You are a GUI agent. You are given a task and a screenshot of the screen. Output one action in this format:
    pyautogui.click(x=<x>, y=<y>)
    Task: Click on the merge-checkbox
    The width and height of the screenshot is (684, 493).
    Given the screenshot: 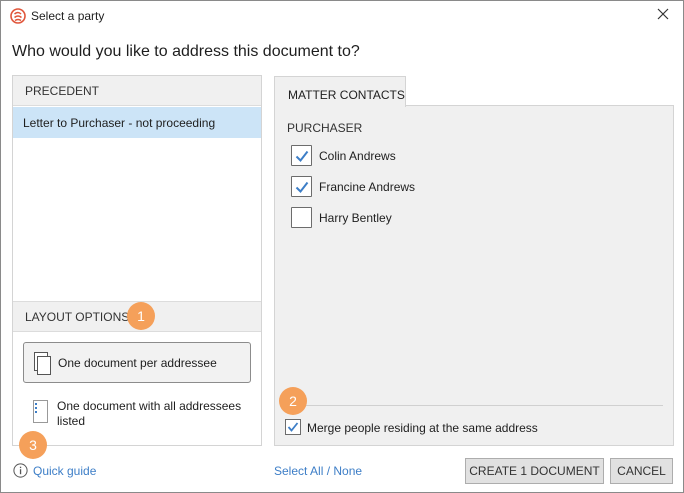 What is the action you would take?
    pyautogui.click(x=293, y=427)
    